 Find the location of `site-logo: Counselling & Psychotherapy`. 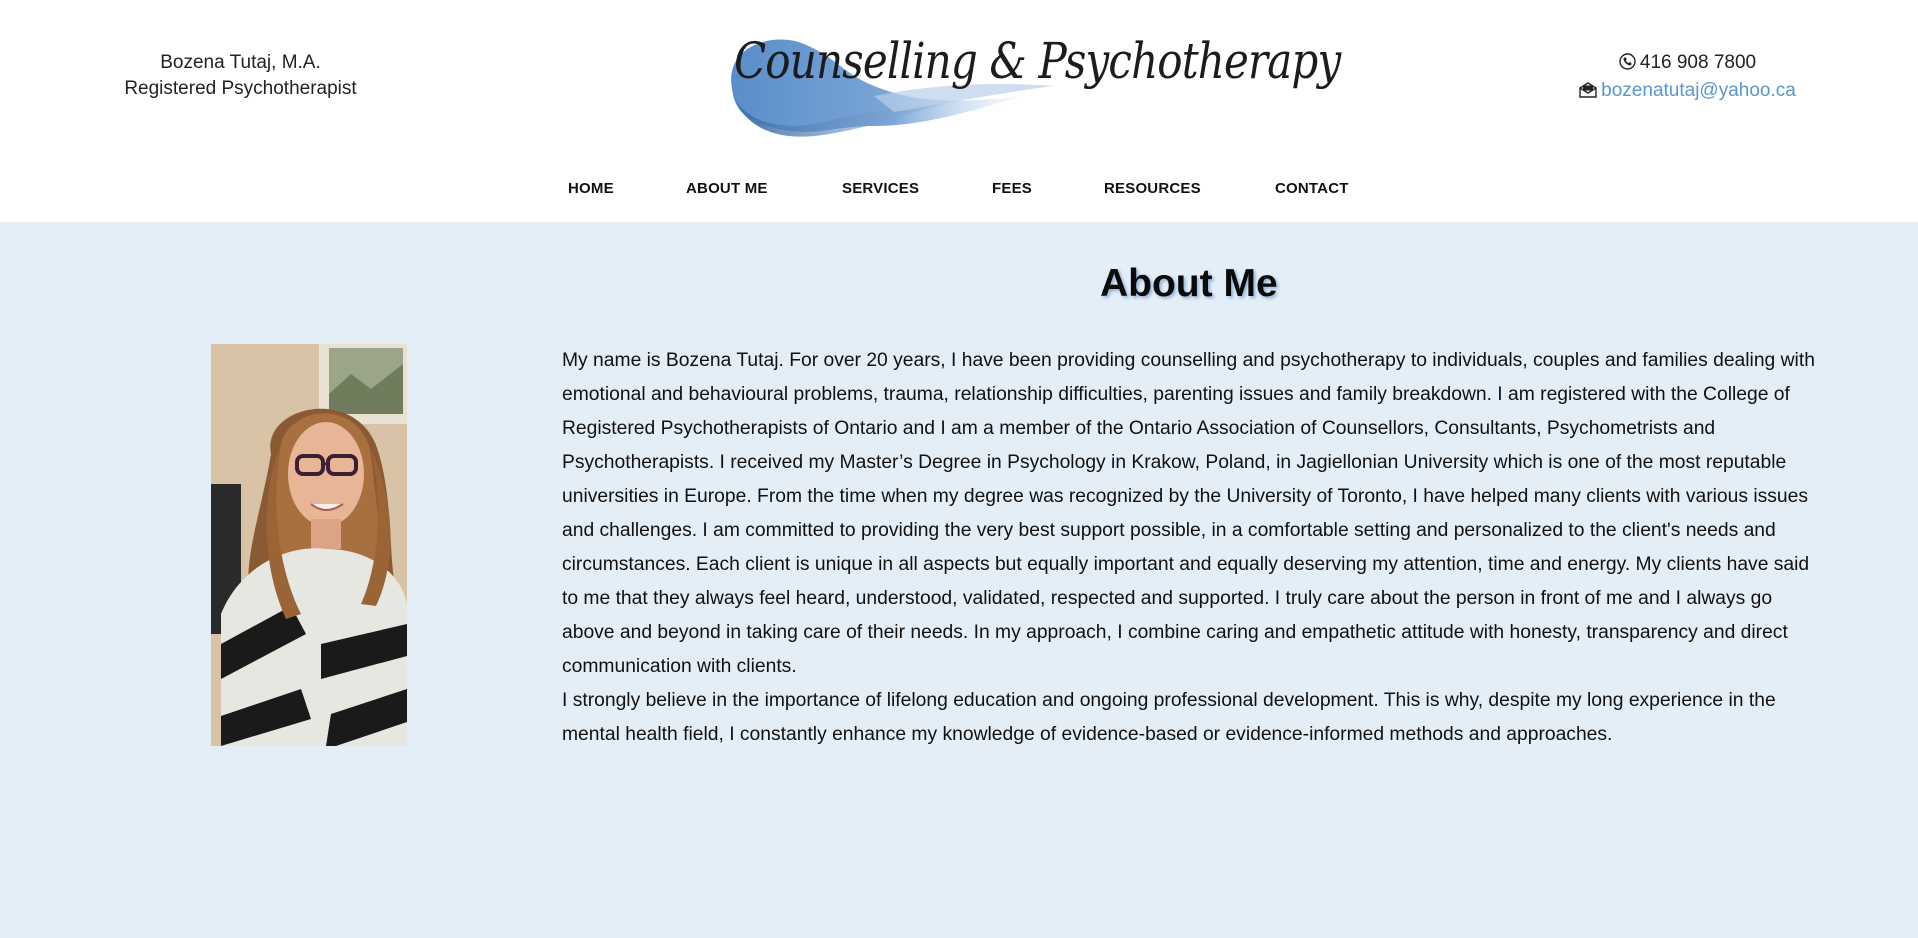

site-logo: Counselling & Psychotherapy is located at coordinates (1032, 91).